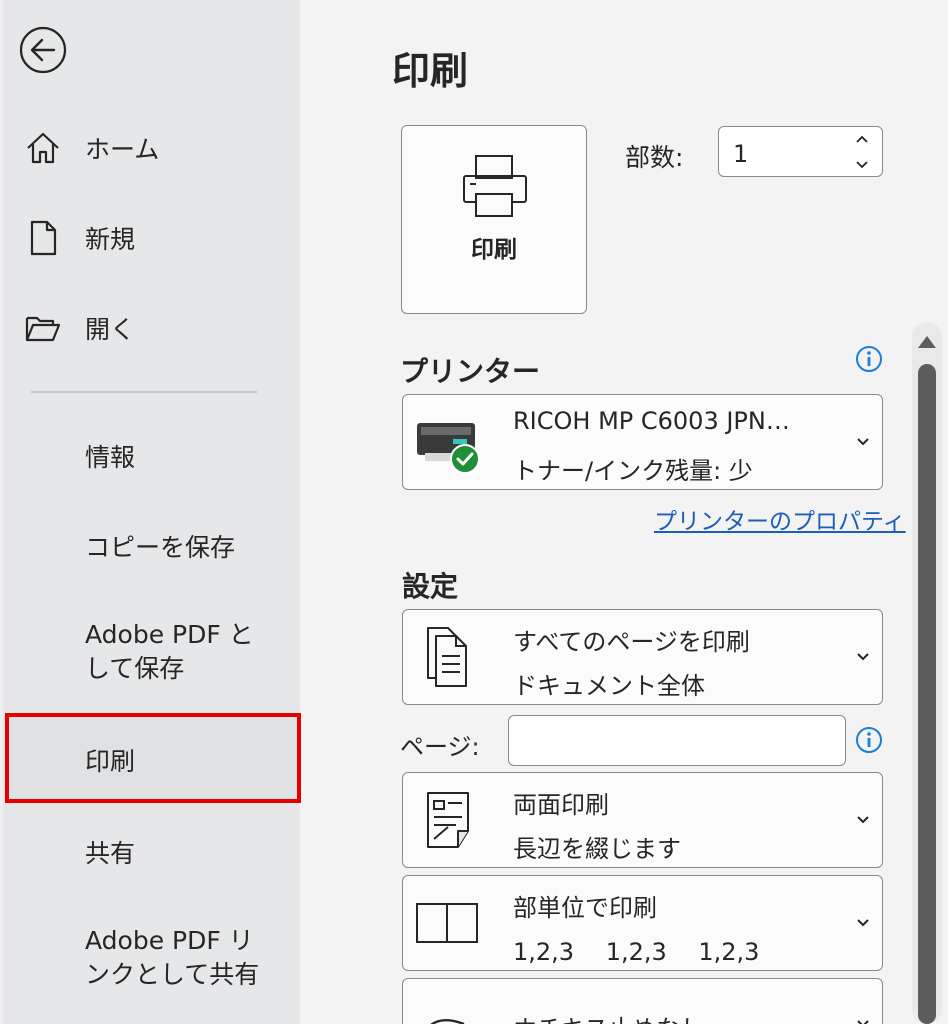  I want to click on sidebar-item-print: 印刷, so click(153, 758).